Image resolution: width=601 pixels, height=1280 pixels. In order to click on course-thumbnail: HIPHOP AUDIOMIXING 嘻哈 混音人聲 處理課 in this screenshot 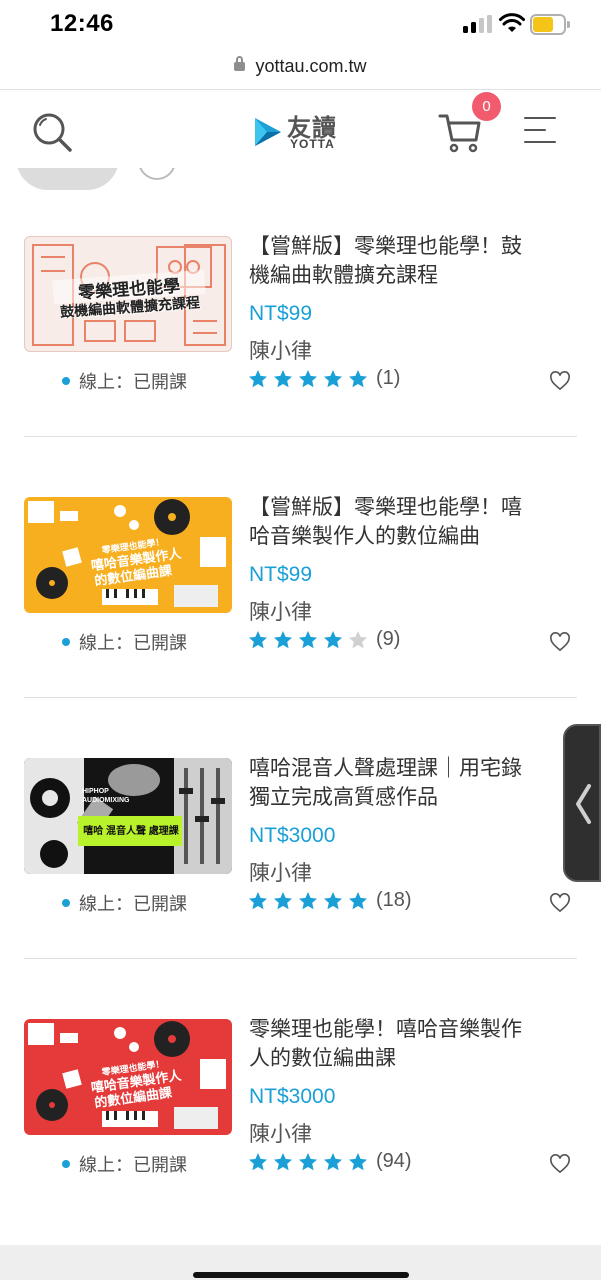, I will do `click(128, 816)`.